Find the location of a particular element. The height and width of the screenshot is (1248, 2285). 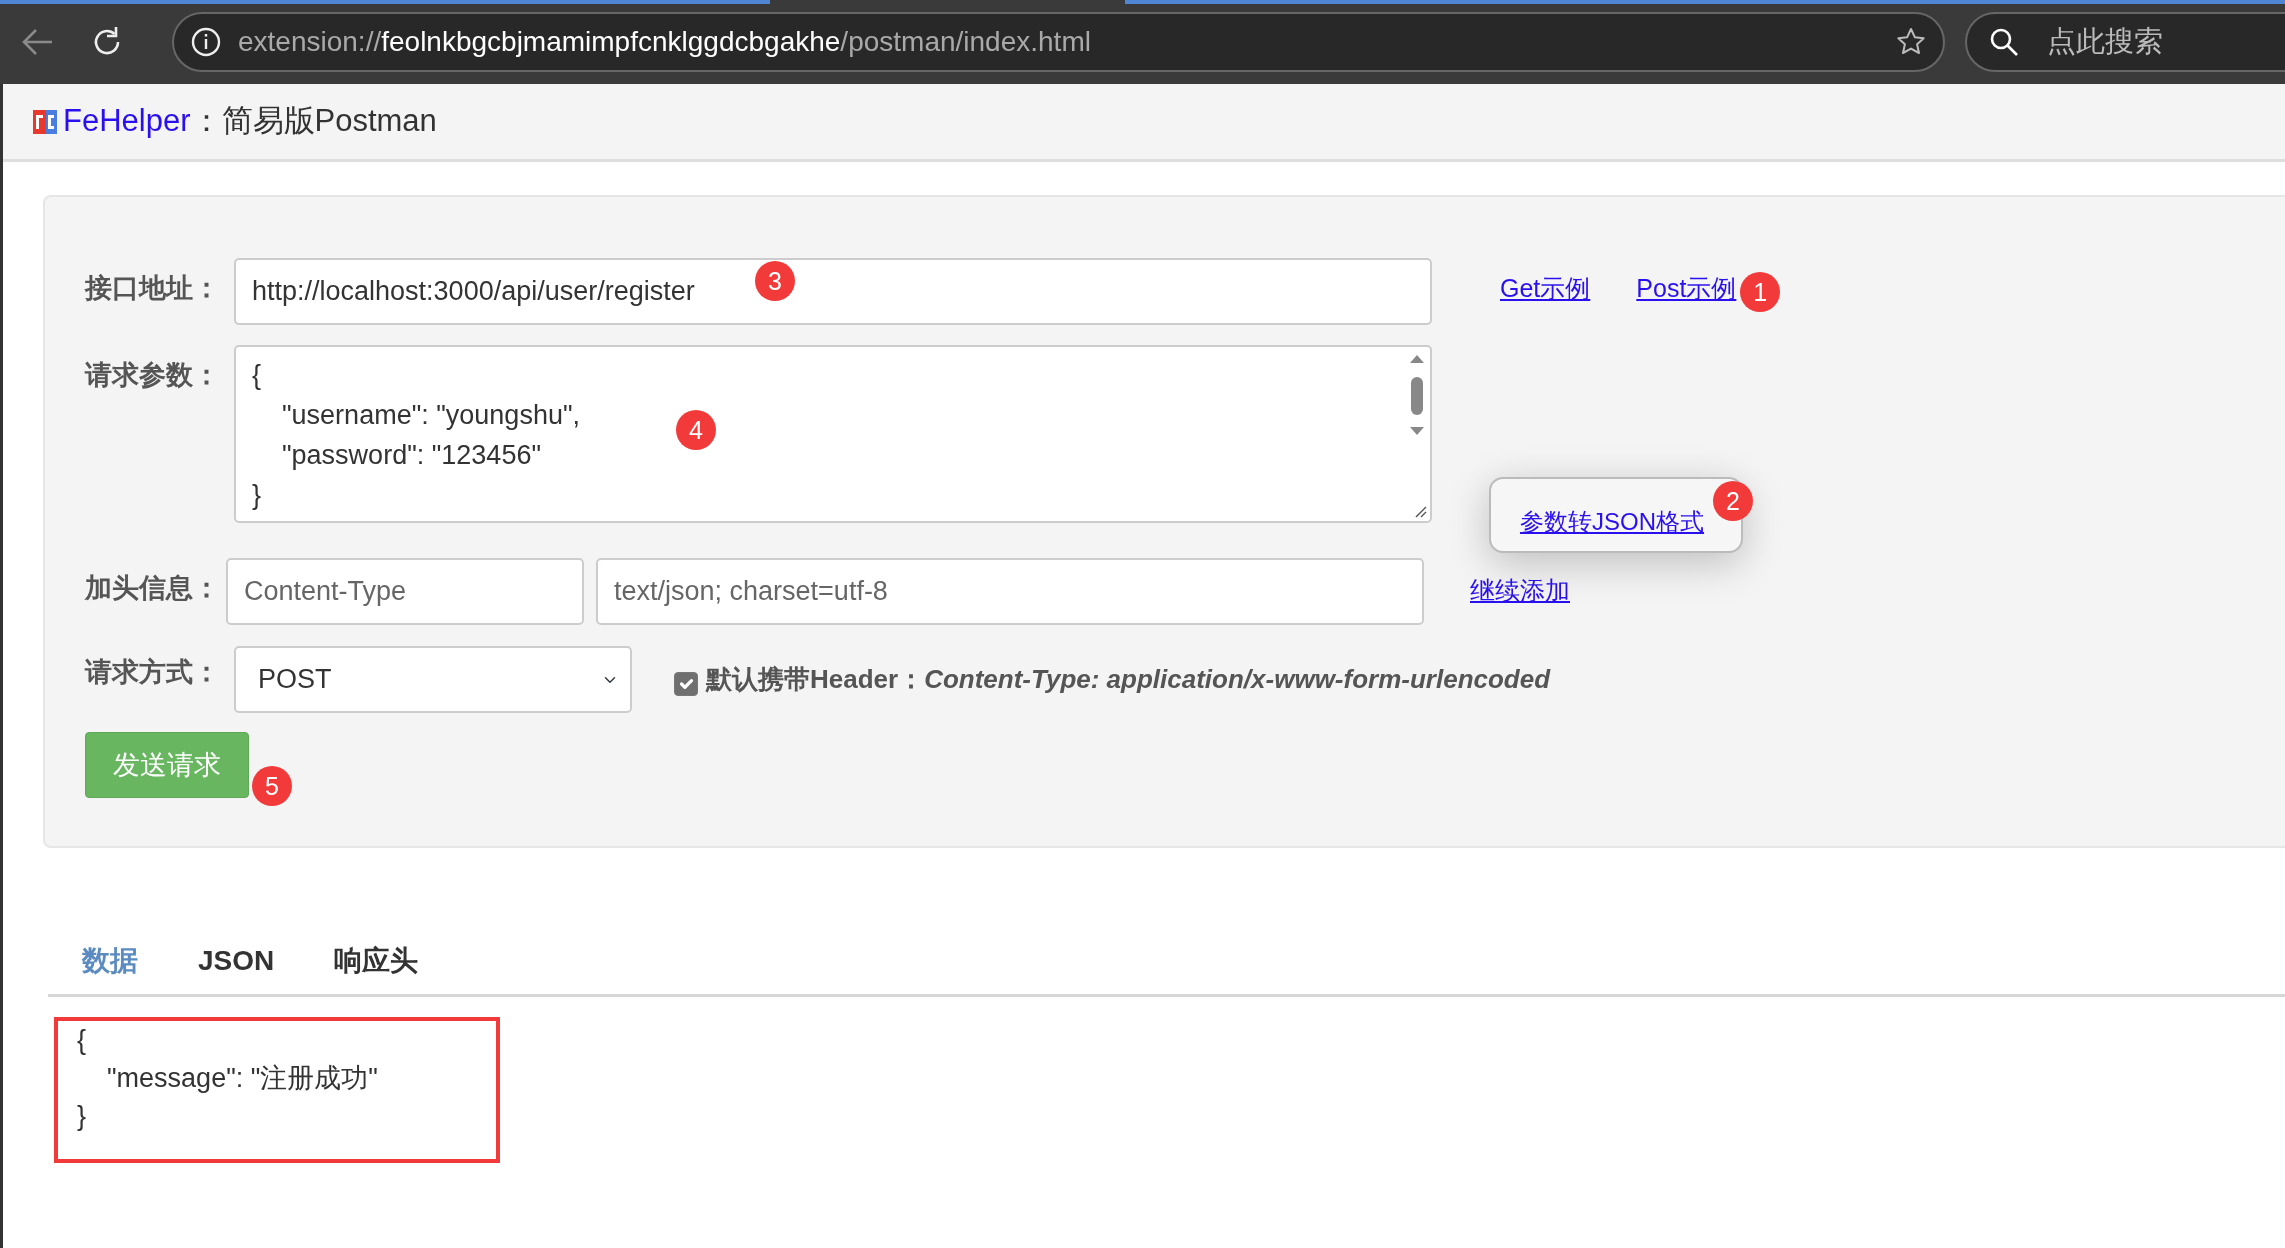

logo-icon is located at coordinates (45, 121).